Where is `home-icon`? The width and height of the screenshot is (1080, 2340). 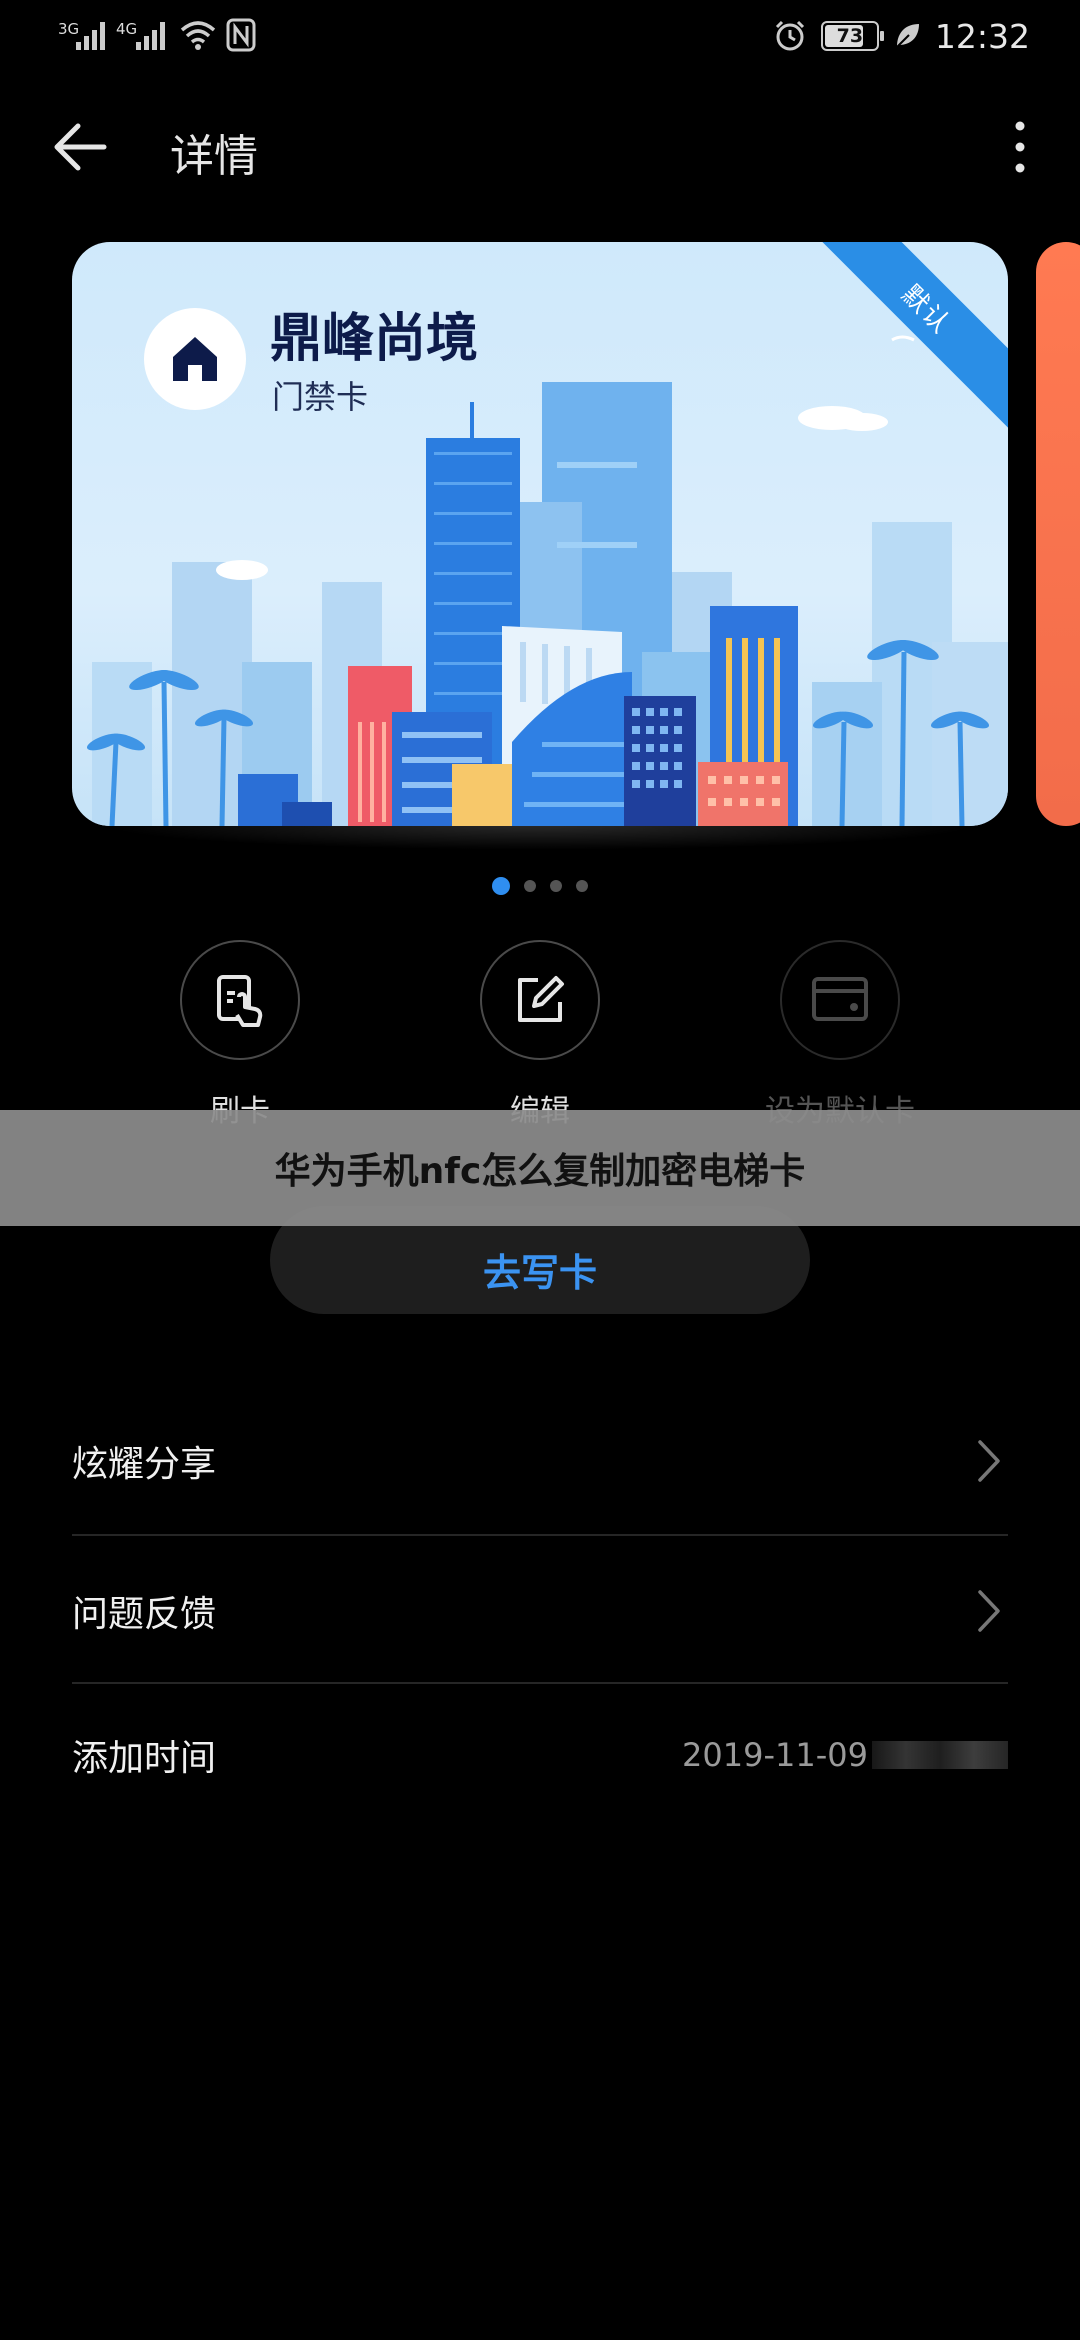
home-icon is located at coordinates (195, 359).